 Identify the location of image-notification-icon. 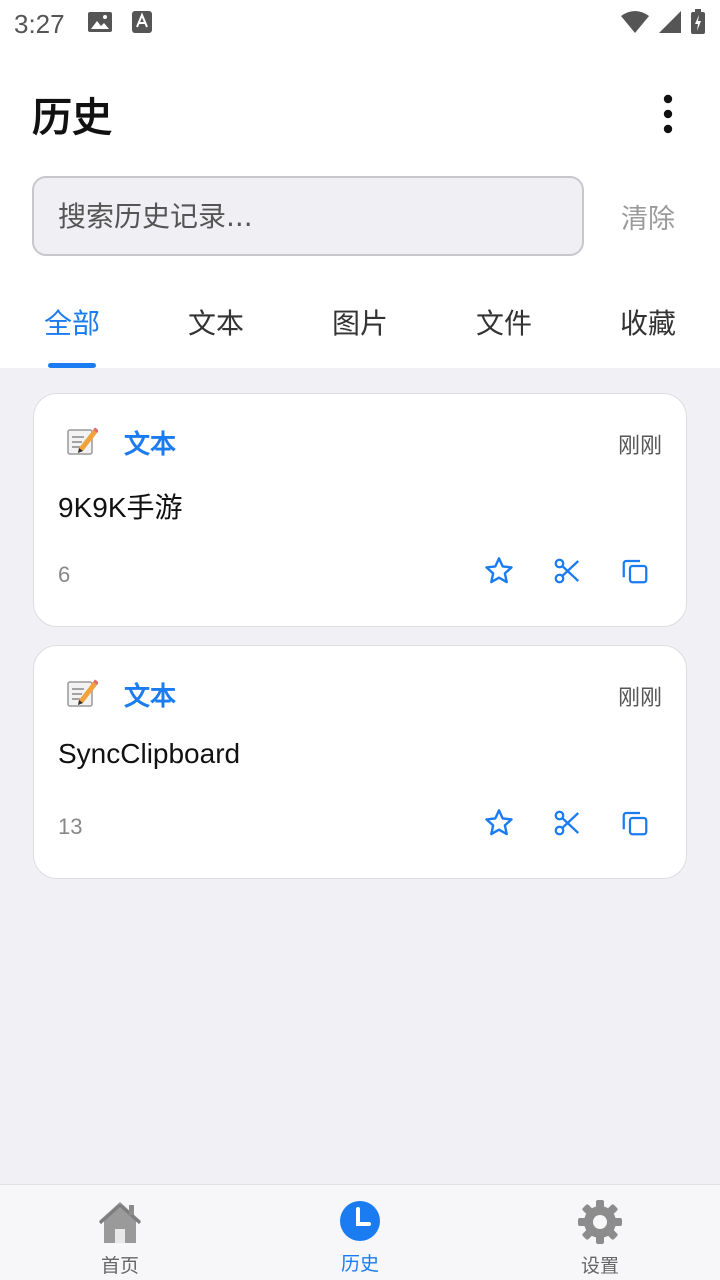
(100, 24).